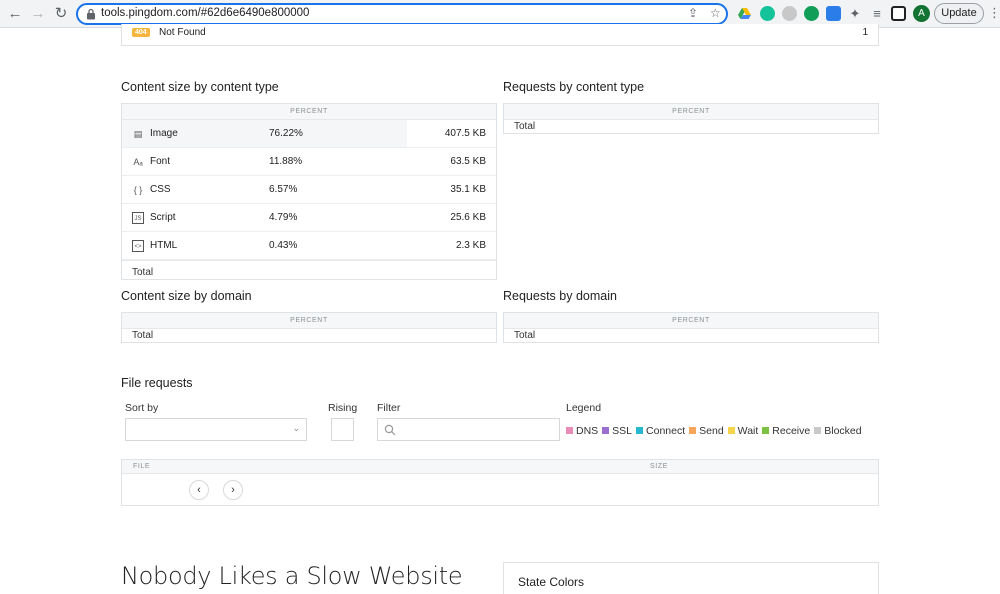  What do you see at coordinates (286, 161) in the screenshot?
I see `row-percent: 11.88%` at bounding box center [286, 161].